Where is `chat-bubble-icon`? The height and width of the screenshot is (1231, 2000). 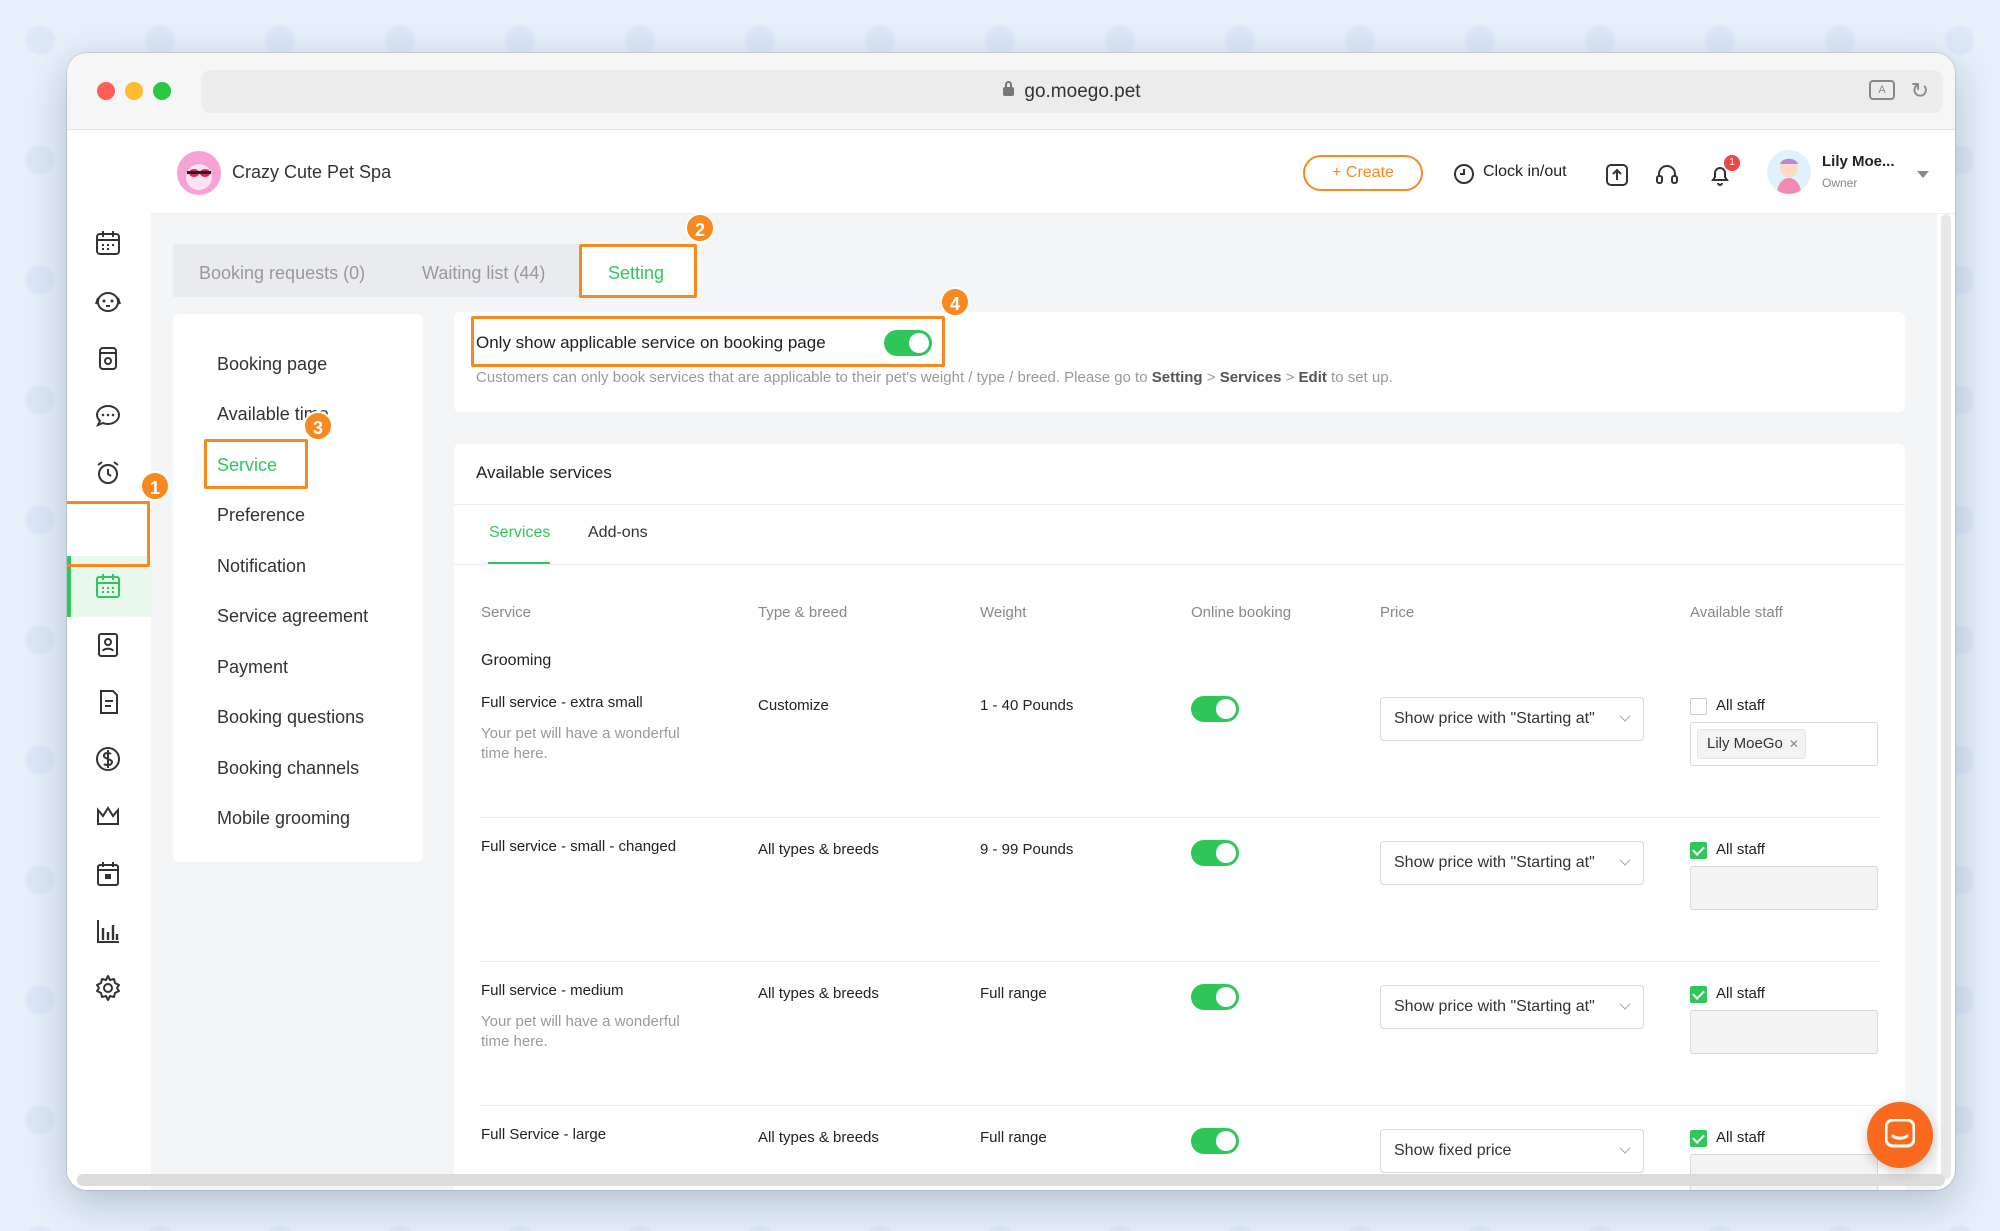 chat-bubble-icon is located at coordinates (108, 416).